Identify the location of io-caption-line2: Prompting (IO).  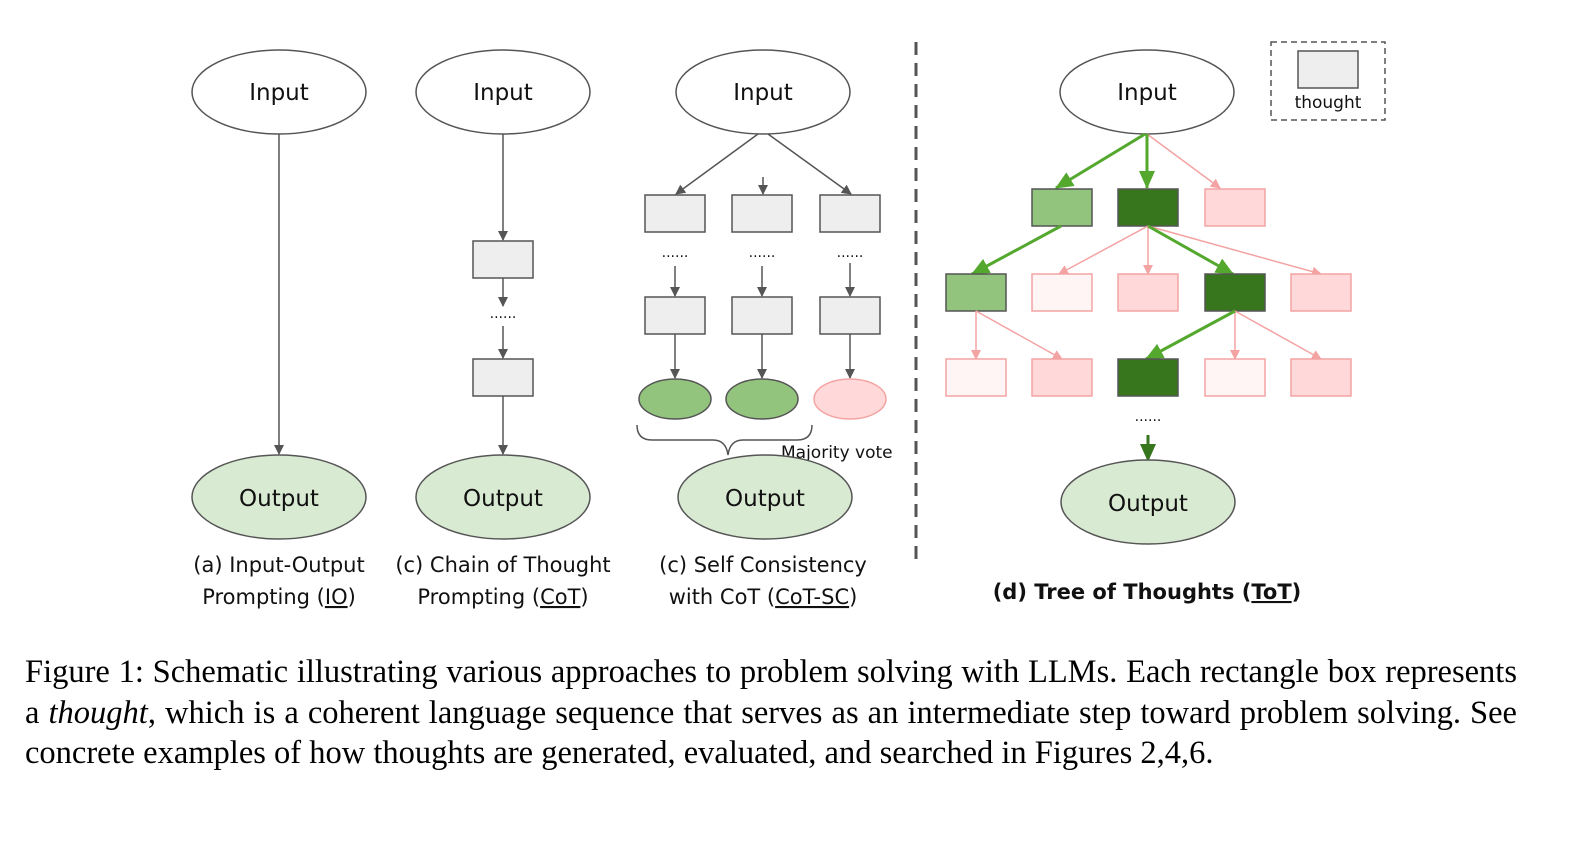
(279, 597).